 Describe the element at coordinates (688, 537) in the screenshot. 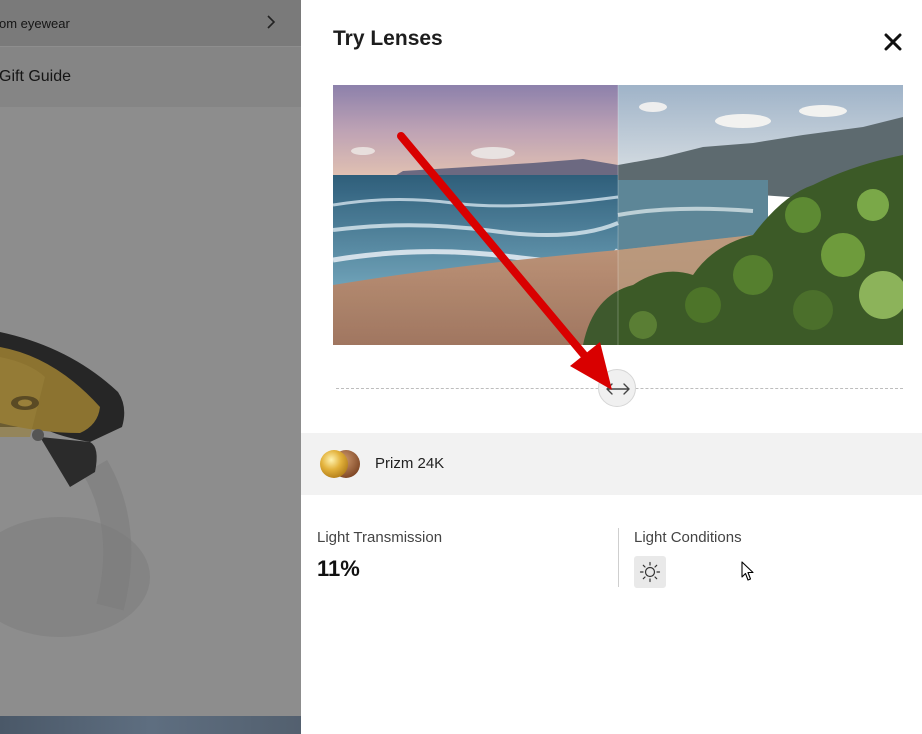

I see `light-conditions-label: Light Conditions` at that location.